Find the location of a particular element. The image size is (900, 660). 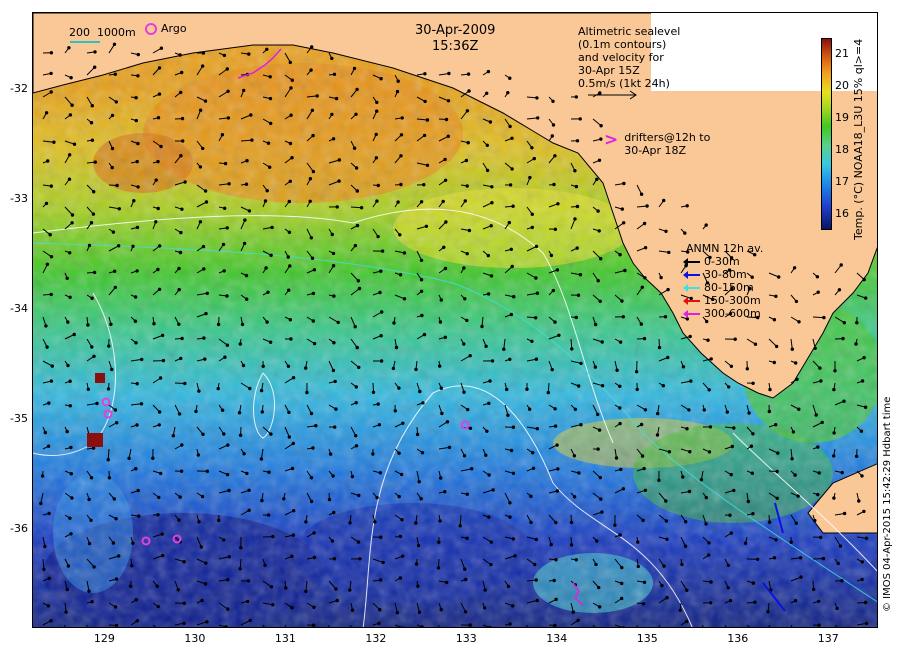

arrow-left-icon is located at coordinates (691, 287).